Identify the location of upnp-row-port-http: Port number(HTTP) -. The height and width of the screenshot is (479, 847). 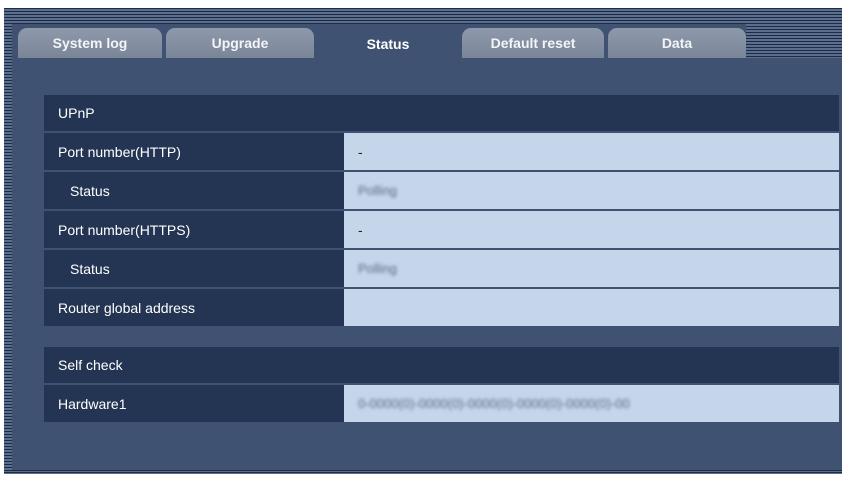
(441, 151).